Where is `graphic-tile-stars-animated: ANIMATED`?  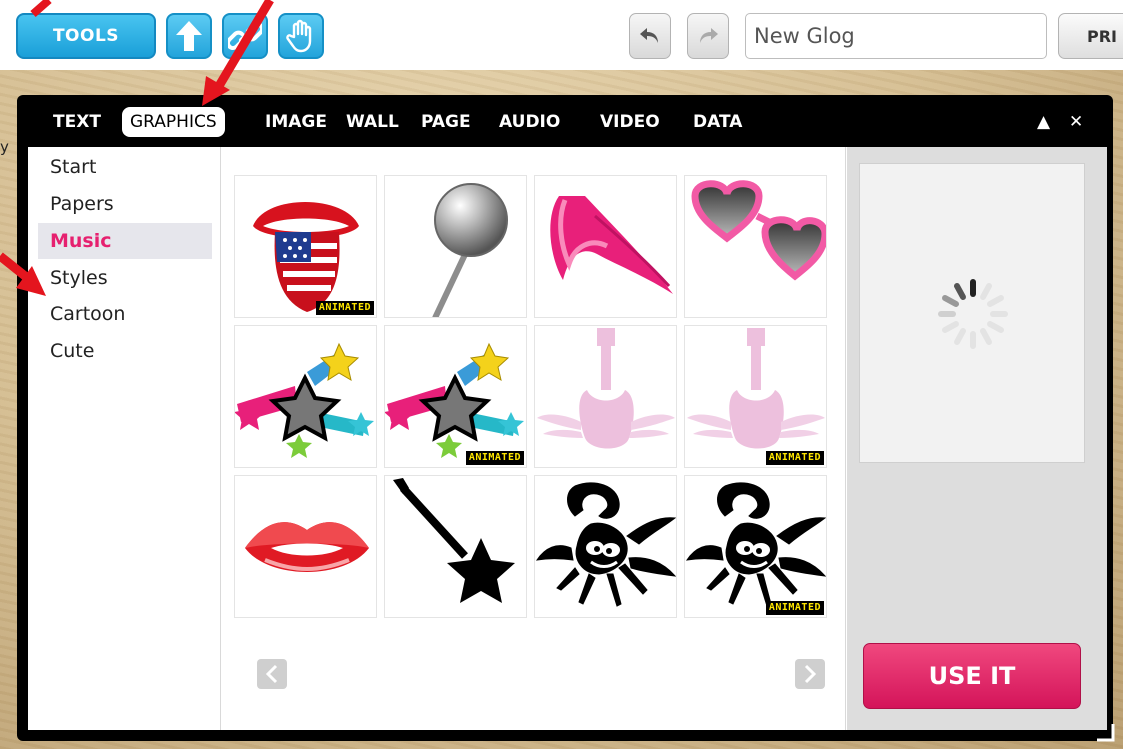 graphic-tile-stars-animated: ANIMATED is located at coordinates (455, 396).